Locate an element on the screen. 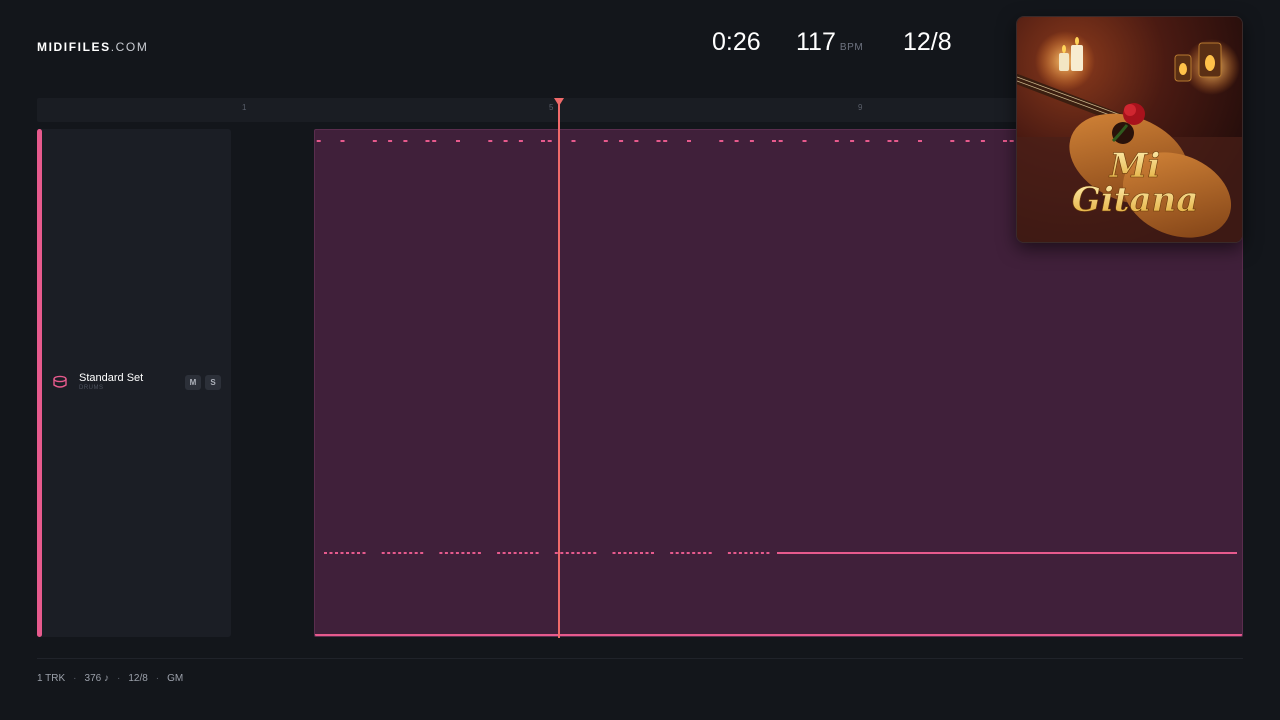 This screenshot has height=720, width=1280. solo-button: S is located at coordinates (213, 382).